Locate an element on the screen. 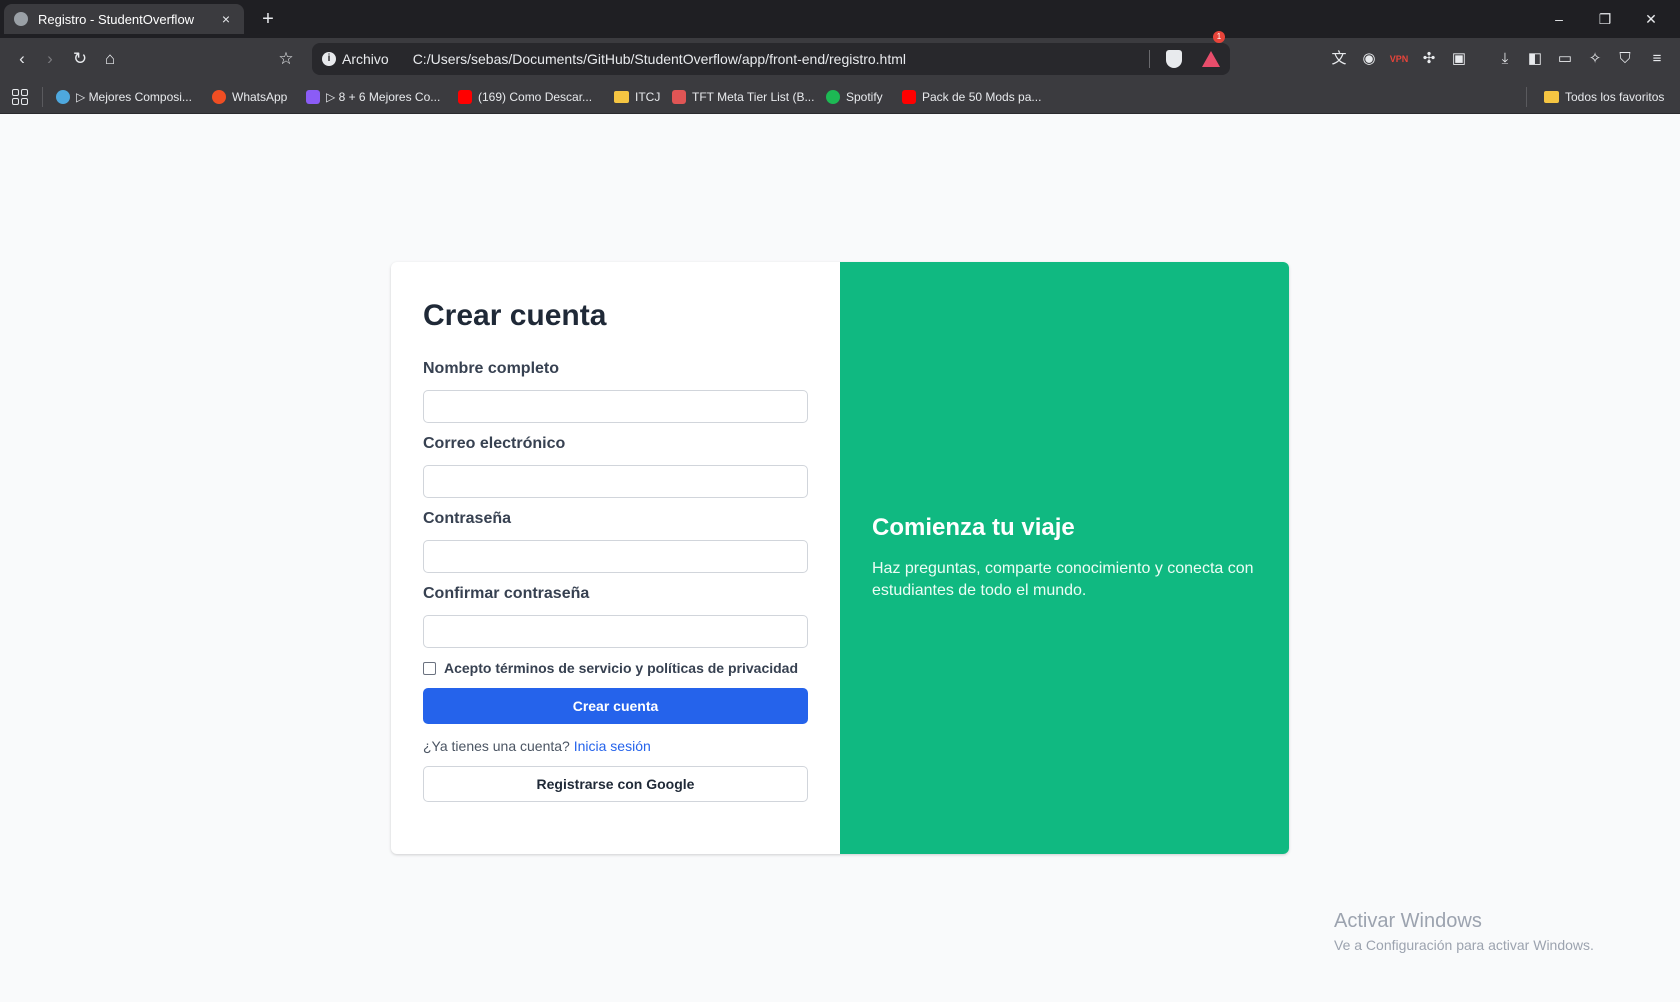 The image size is (1680, 1002). brave-rewards-icon: 1 is located at coordinates (1213, 49).